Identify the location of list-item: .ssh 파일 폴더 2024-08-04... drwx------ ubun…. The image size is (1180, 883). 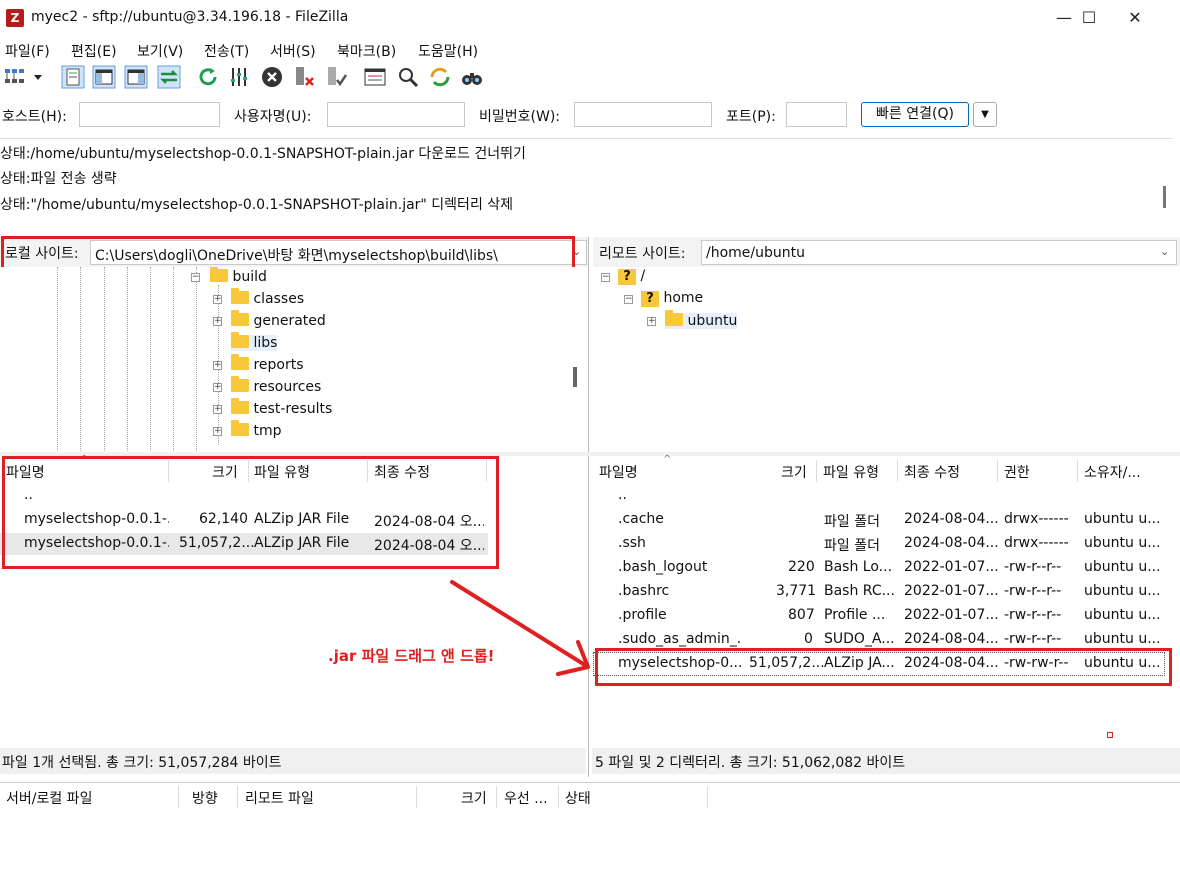
(881, 544).